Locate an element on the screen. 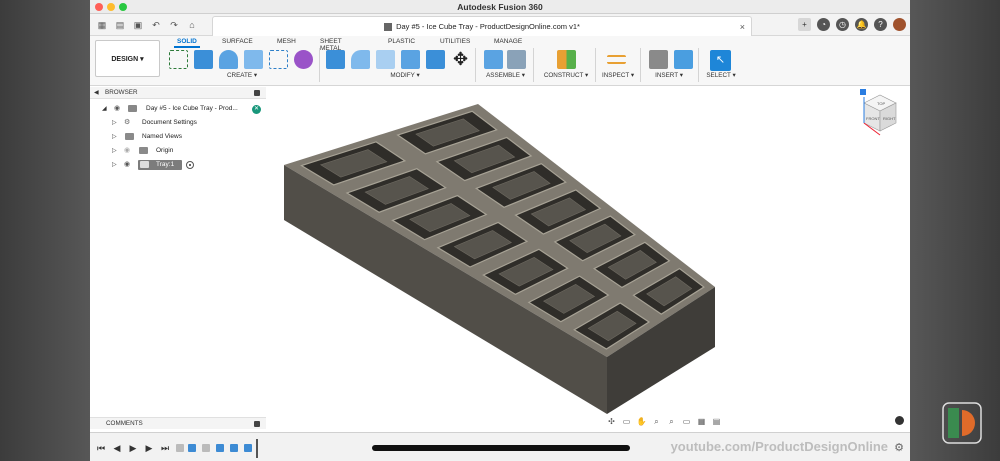 The width and height of the screenshot is (1000, 461). help-icon: ? is located at coordinates (880, 24).